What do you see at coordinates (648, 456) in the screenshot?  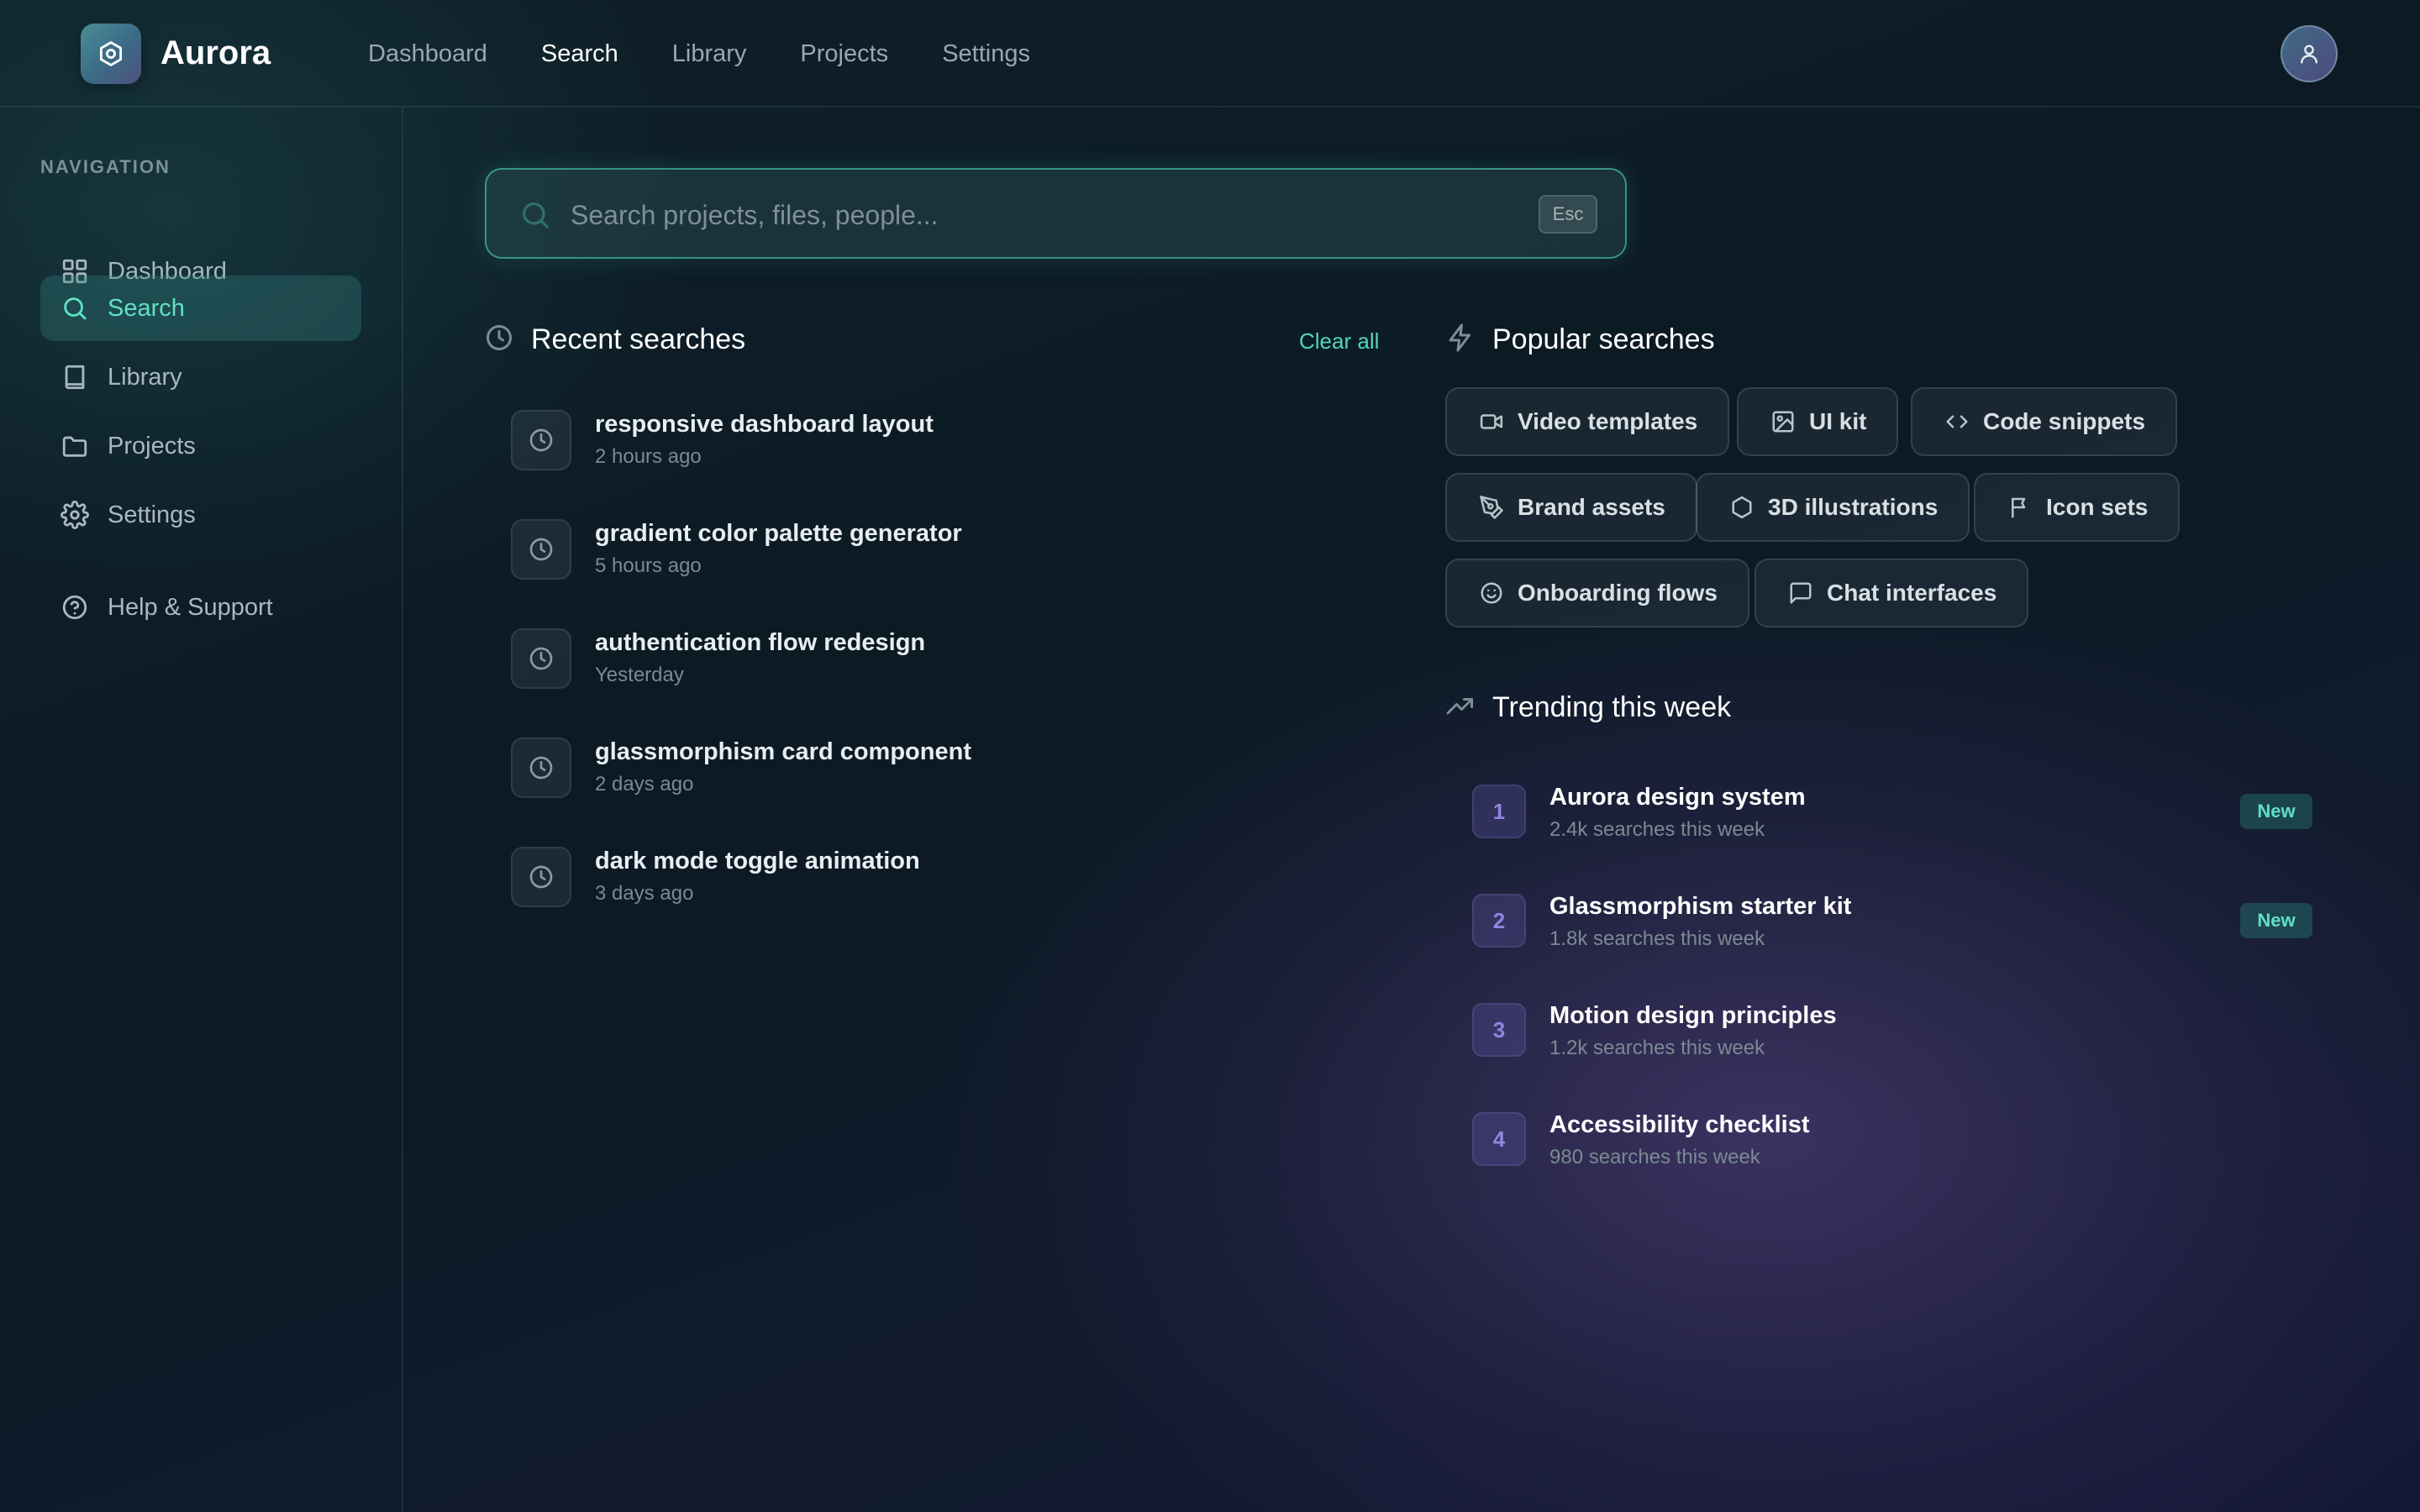 I see `recent-time: 2 hours ago` at bounding box center [648, 456].